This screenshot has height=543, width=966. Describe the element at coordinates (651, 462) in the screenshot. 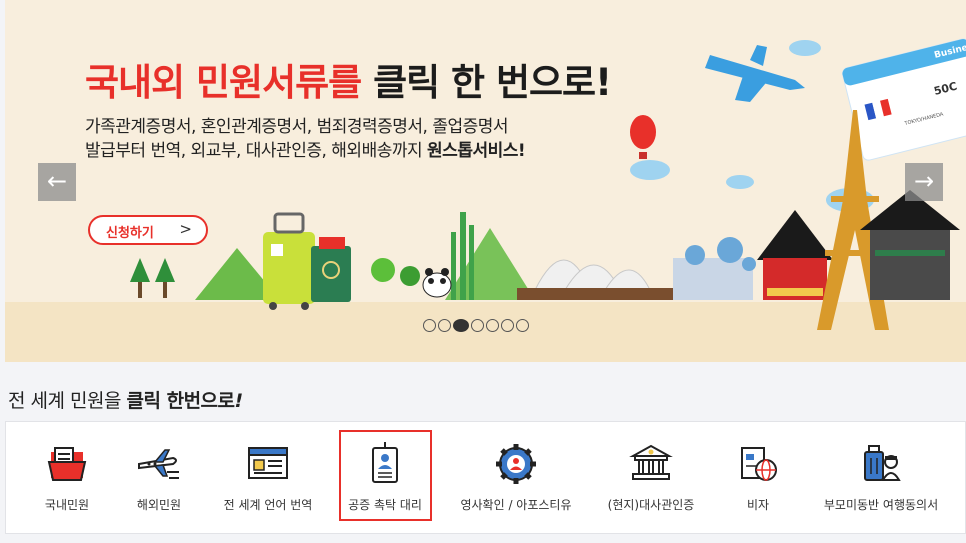

I see `embassy-building-icon` at that location.